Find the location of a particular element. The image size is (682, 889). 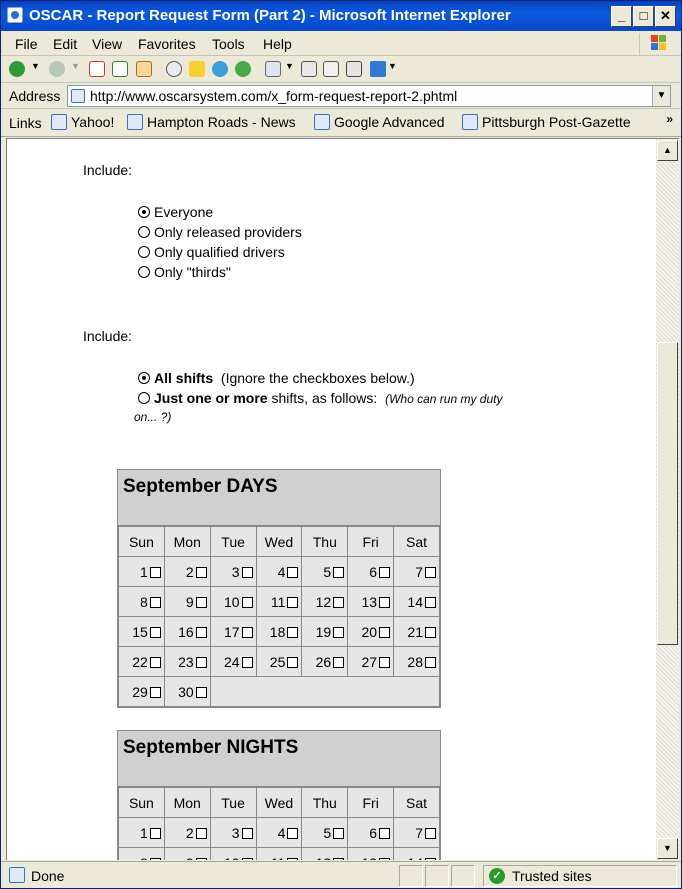

mail-dropdown-icon: ▼ is located at coordinates (289, 66).